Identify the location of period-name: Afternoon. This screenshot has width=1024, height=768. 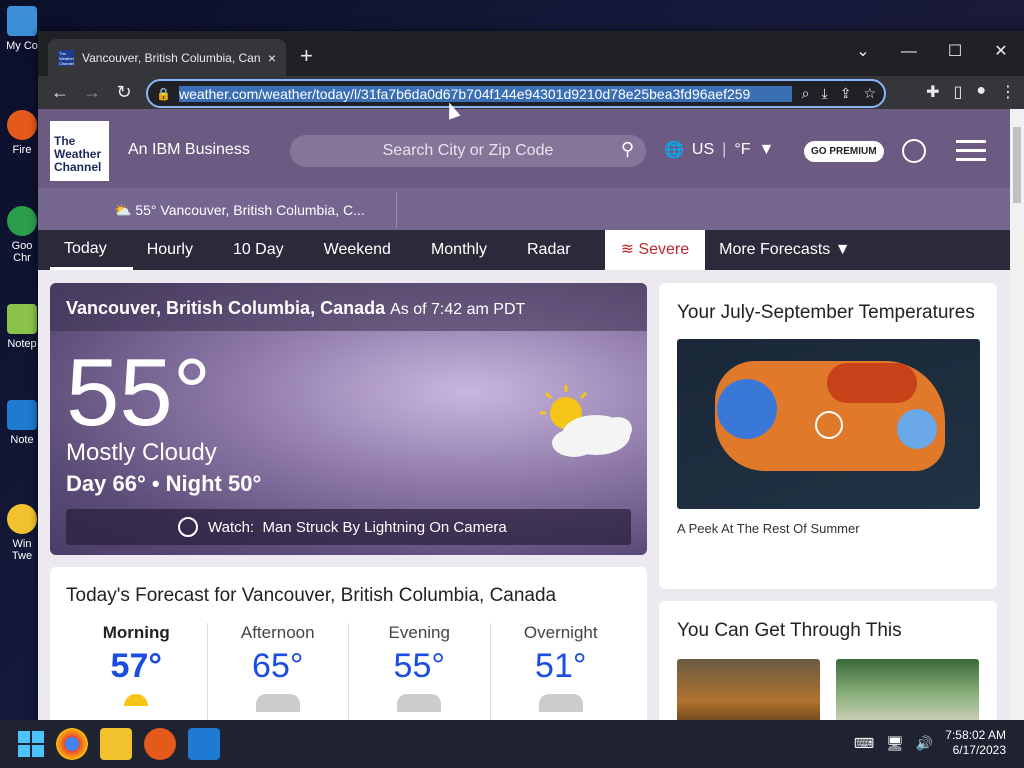
(277, 632).